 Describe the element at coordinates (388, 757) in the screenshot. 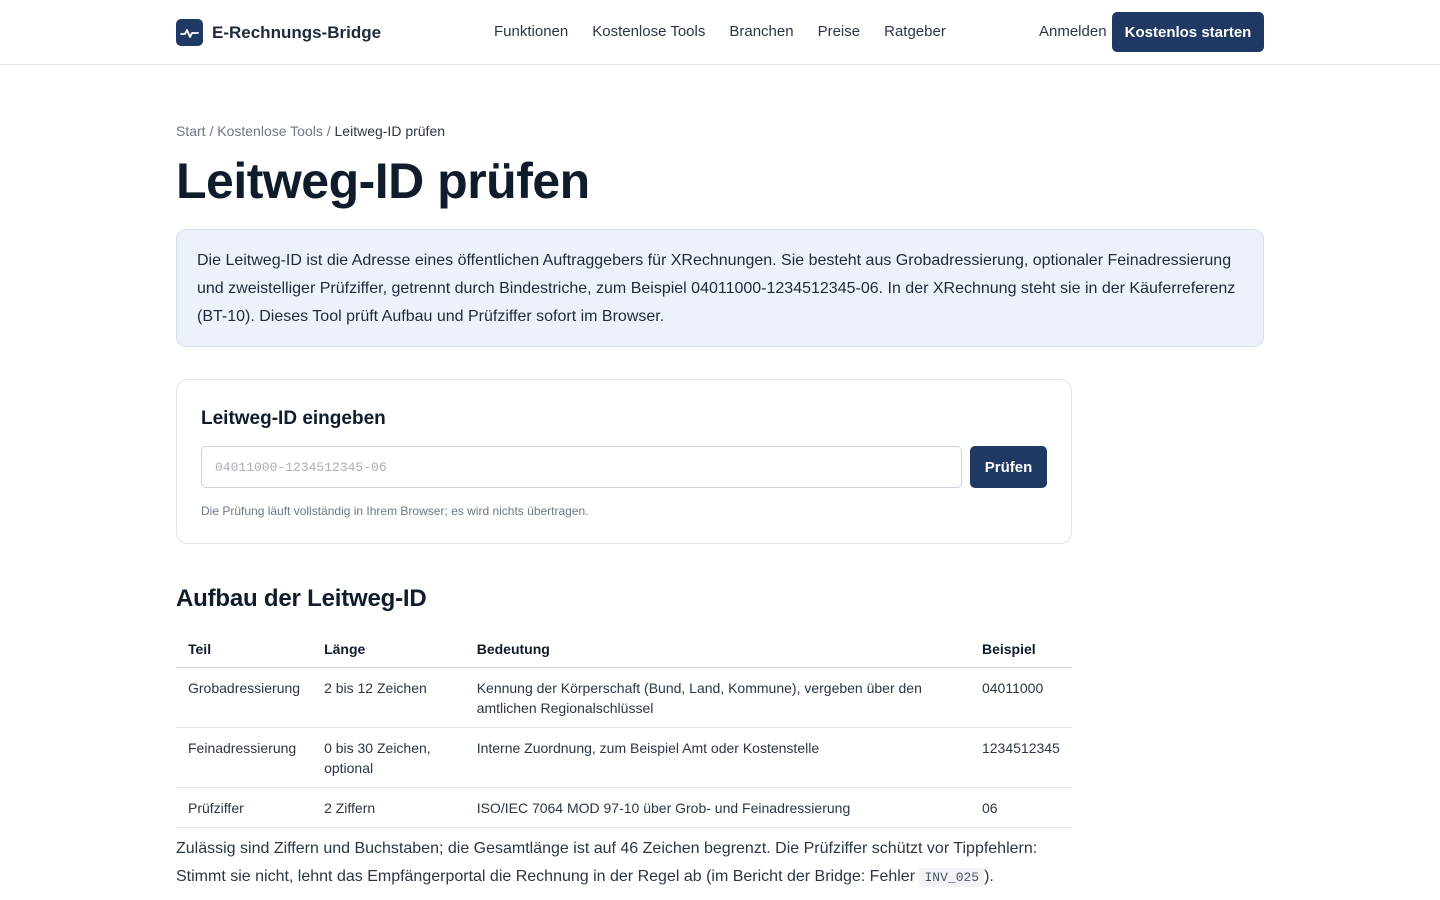

I see `table-cell: 0 bis 30 Zeichen, optional` at that location.